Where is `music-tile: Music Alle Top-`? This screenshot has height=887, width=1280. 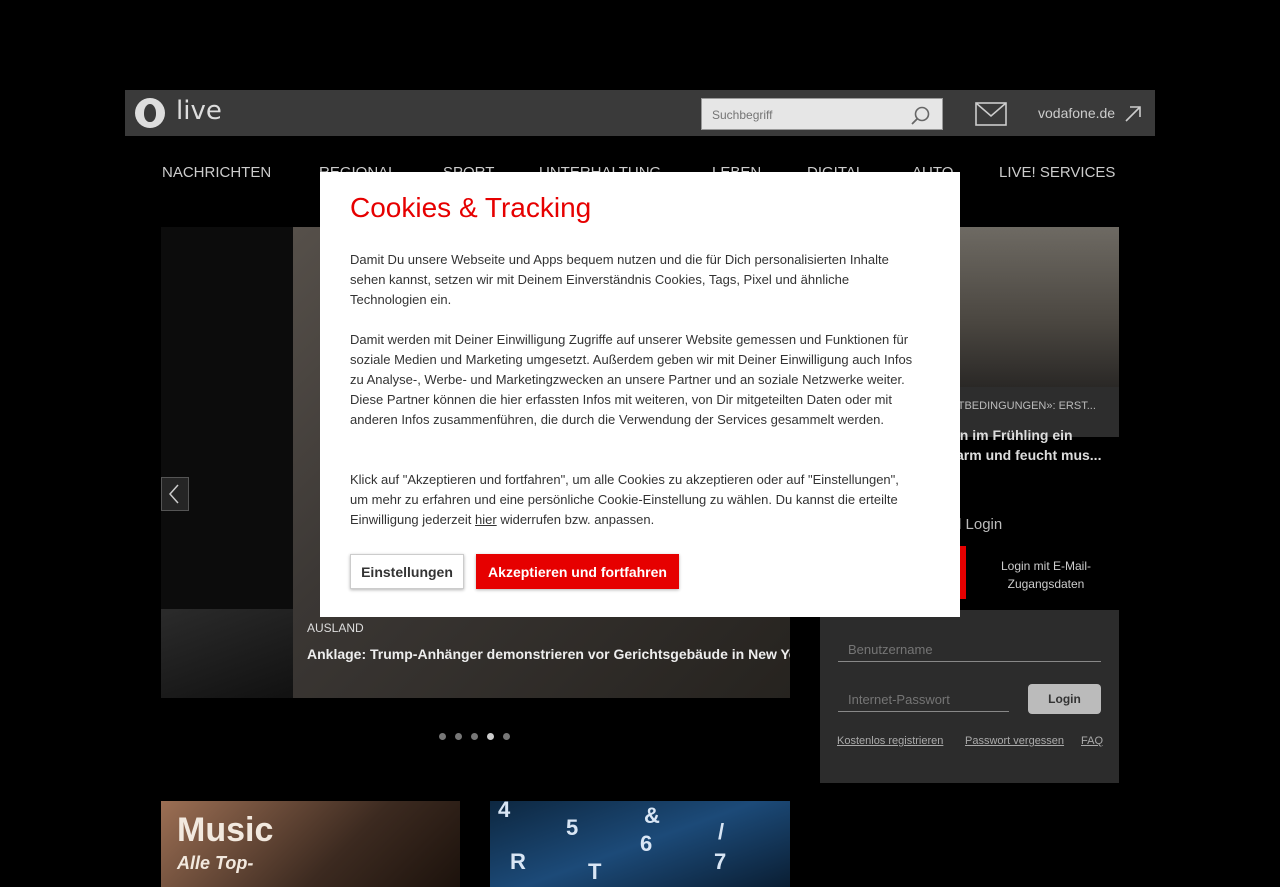 music-tile: Music Alle Top- is located at coordinates (310, 844).